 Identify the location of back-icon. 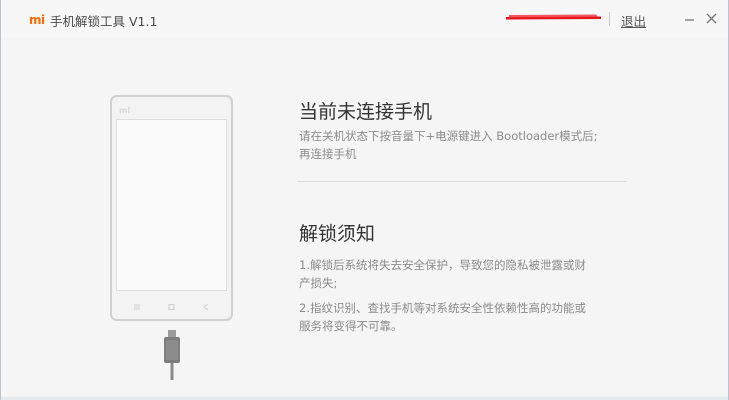
(206, 307).